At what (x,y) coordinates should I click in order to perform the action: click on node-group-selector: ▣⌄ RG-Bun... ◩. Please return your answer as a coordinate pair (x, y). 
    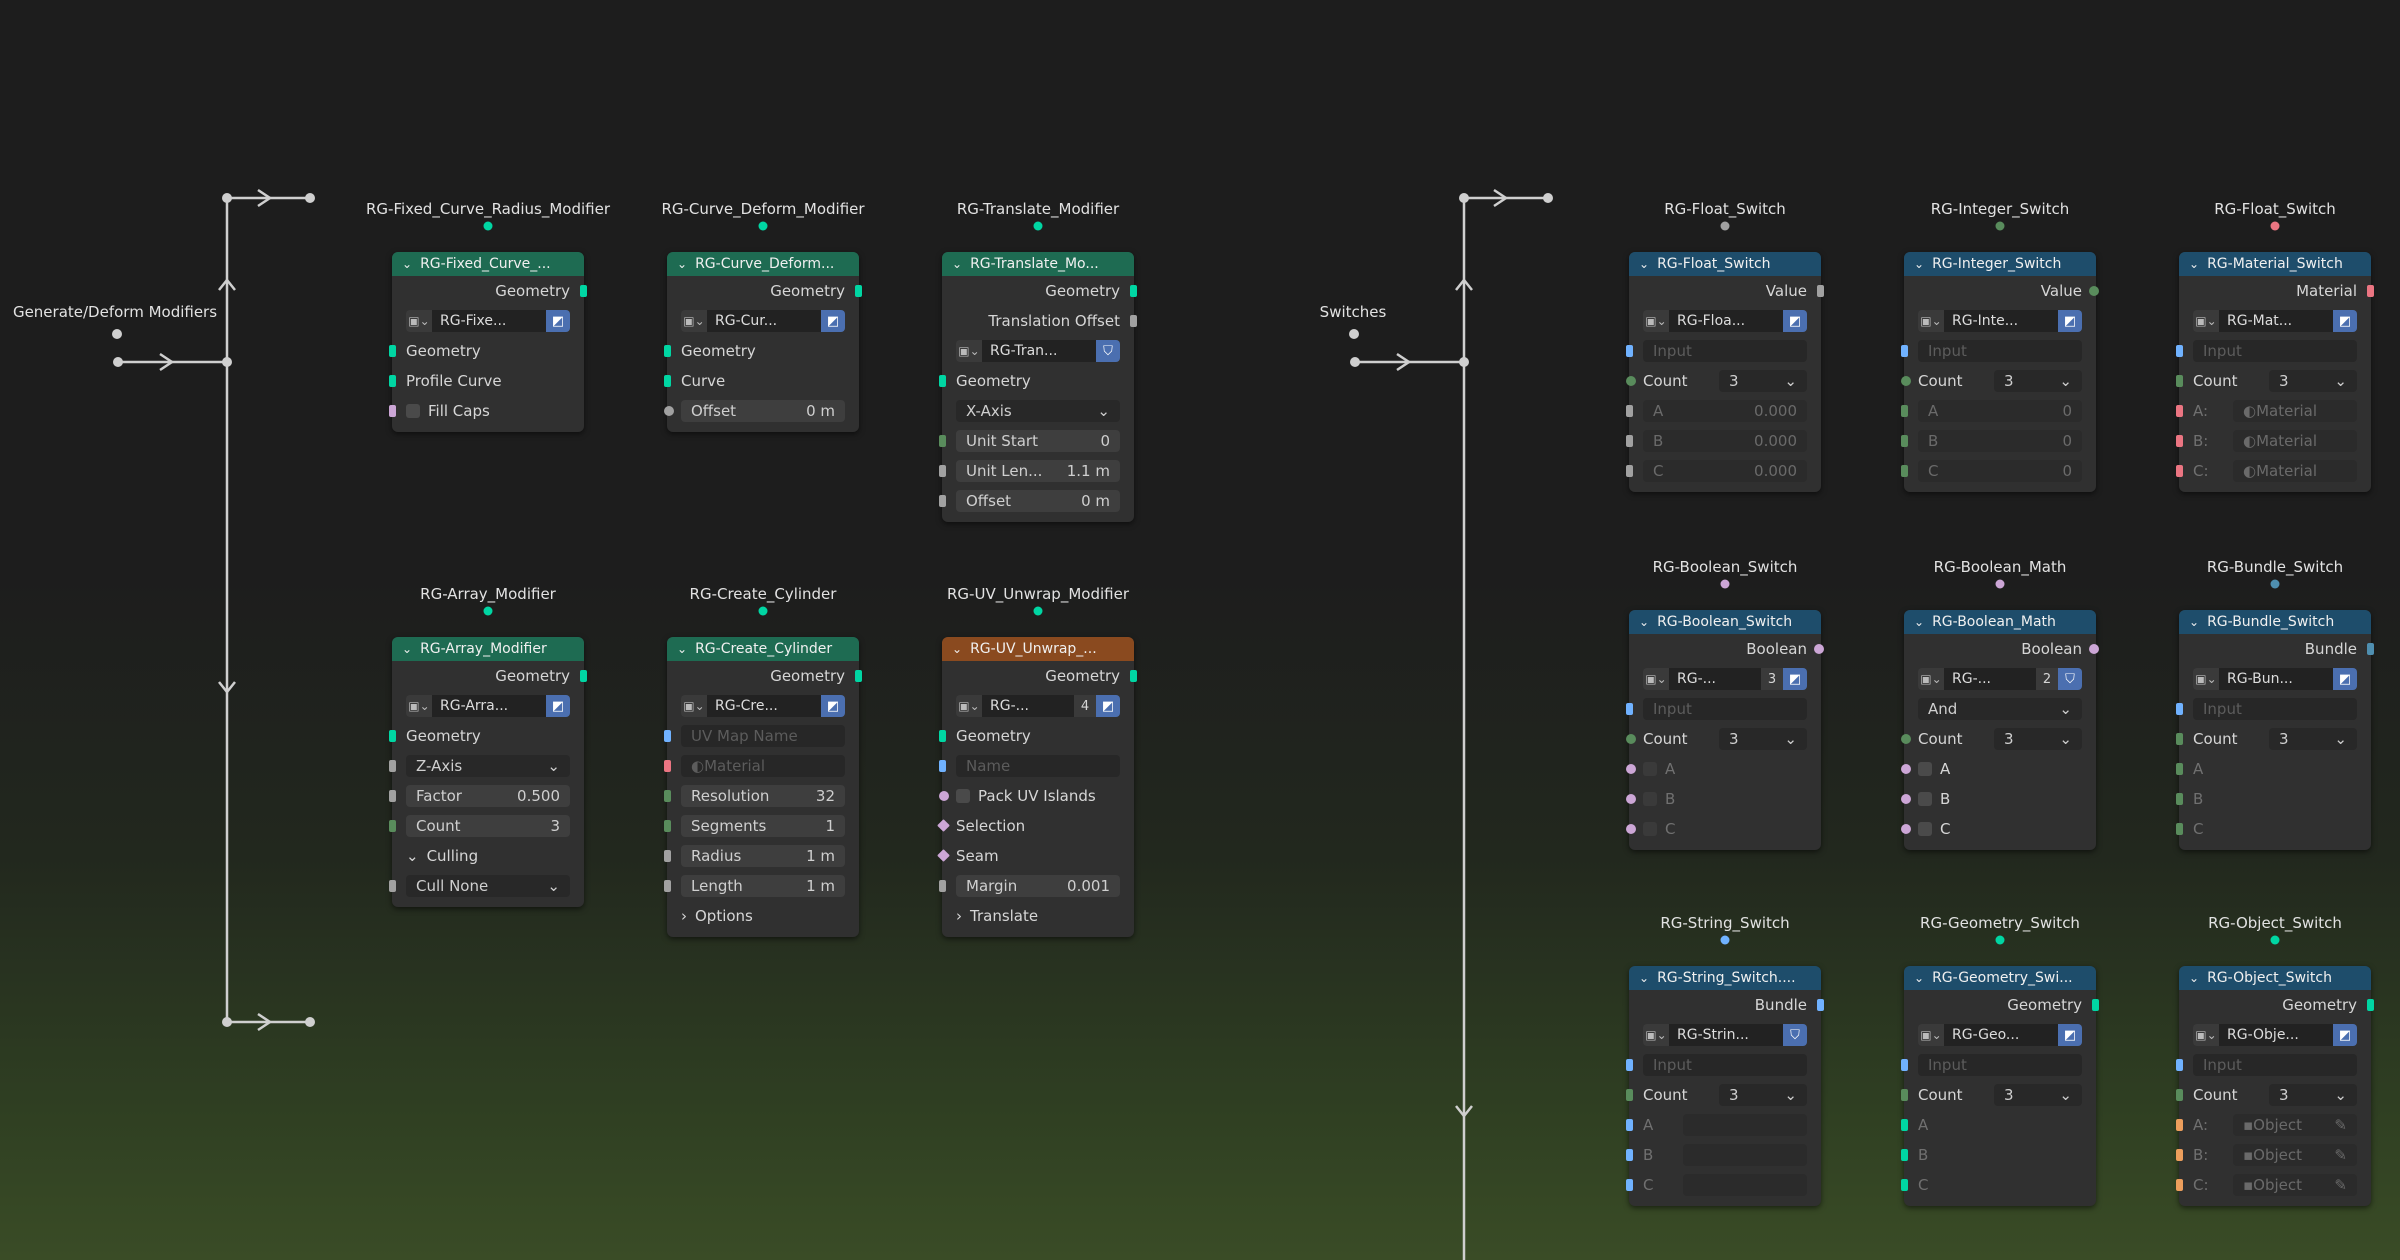
    Looking at the image, I should click on (2275, 679).